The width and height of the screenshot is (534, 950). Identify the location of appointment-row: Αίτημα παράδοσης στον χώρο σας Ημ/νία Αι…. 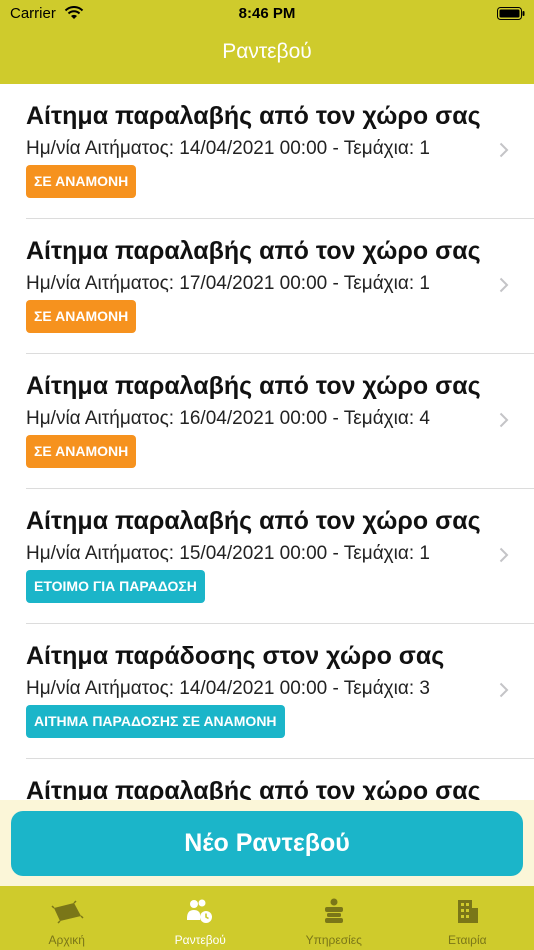
(267, 691).